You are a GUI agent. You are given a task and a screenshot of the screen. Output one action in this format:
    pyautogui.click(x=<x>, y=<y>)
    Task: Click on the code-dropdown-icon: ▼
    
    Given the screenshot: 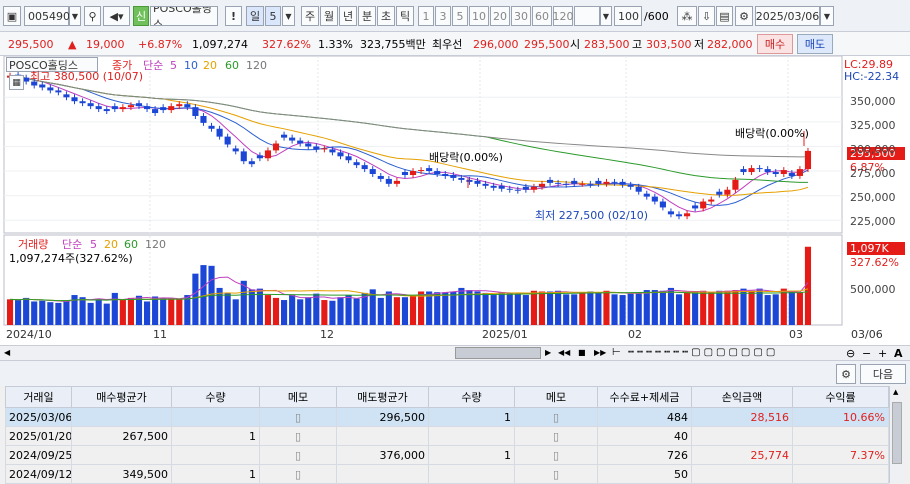 What is the action you would take?
    pyautogui.click(x=75, y=16)
    